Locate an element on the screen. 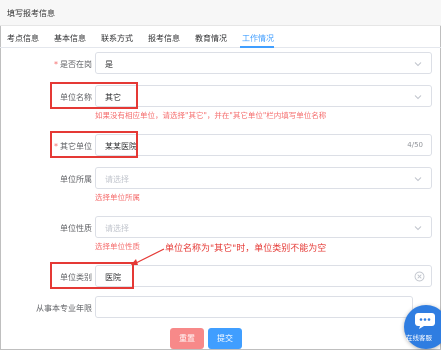  reset-button: 重置 is located at coordinates (187, 338).